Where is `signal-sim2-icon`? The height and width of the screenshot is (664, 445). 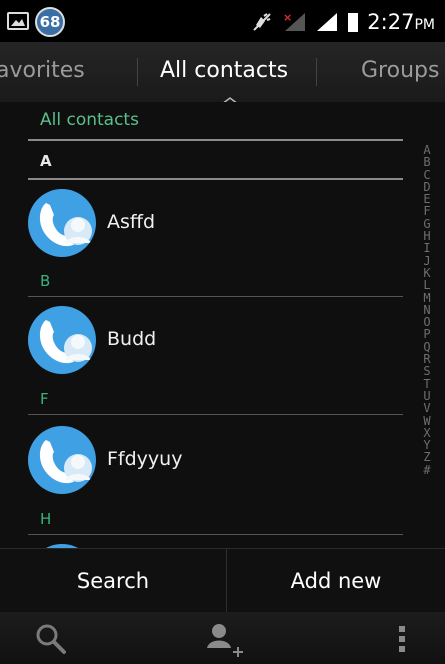
signal-sim2-icon is located at coordinates (327, 22).